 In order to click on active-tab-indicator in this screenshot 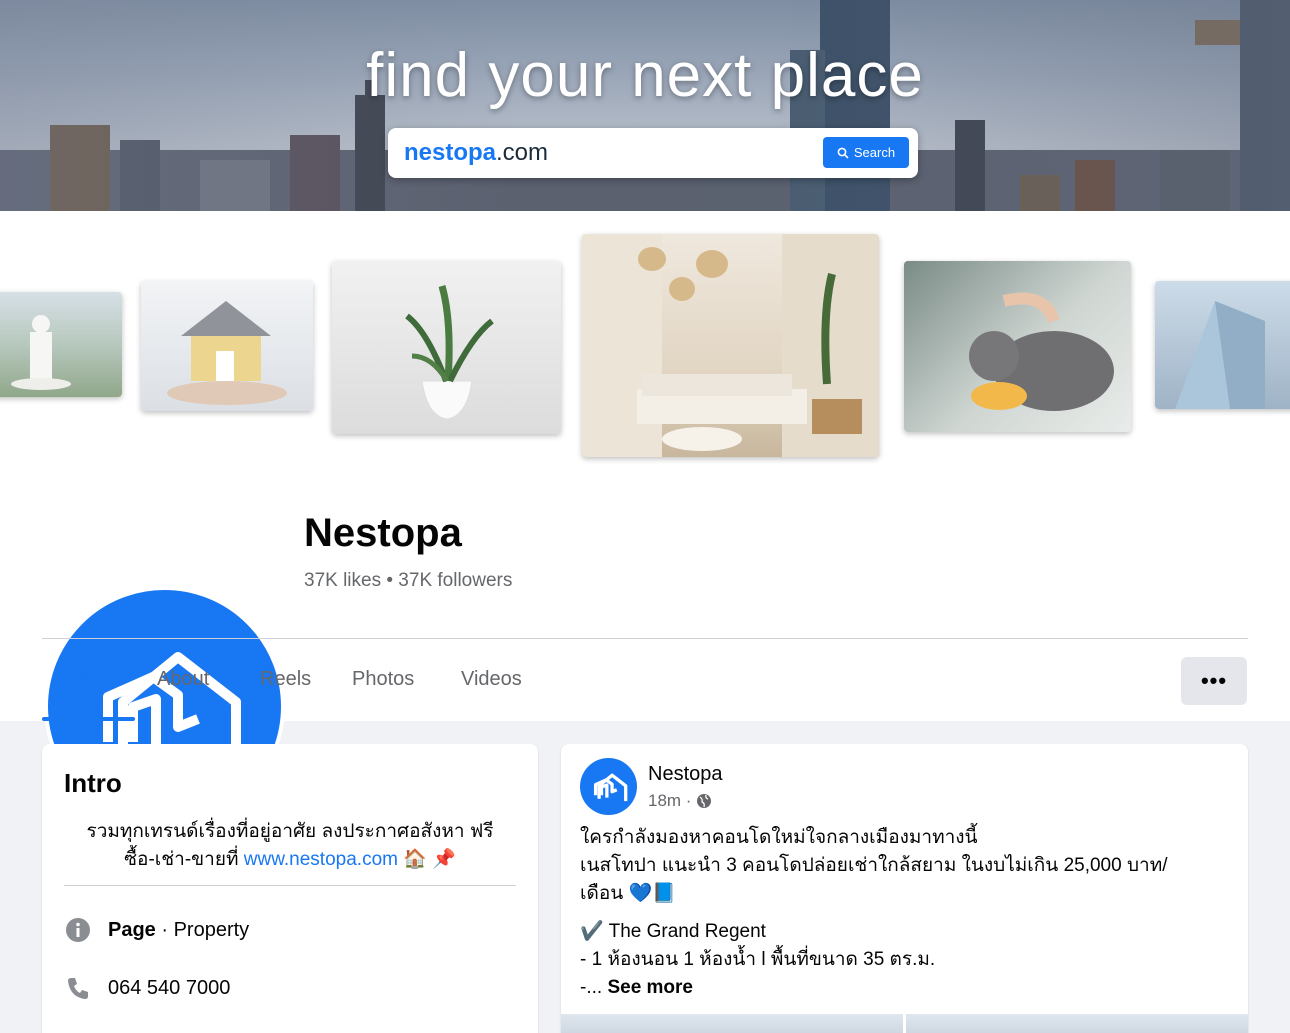, I will do `click(88, 719)`.